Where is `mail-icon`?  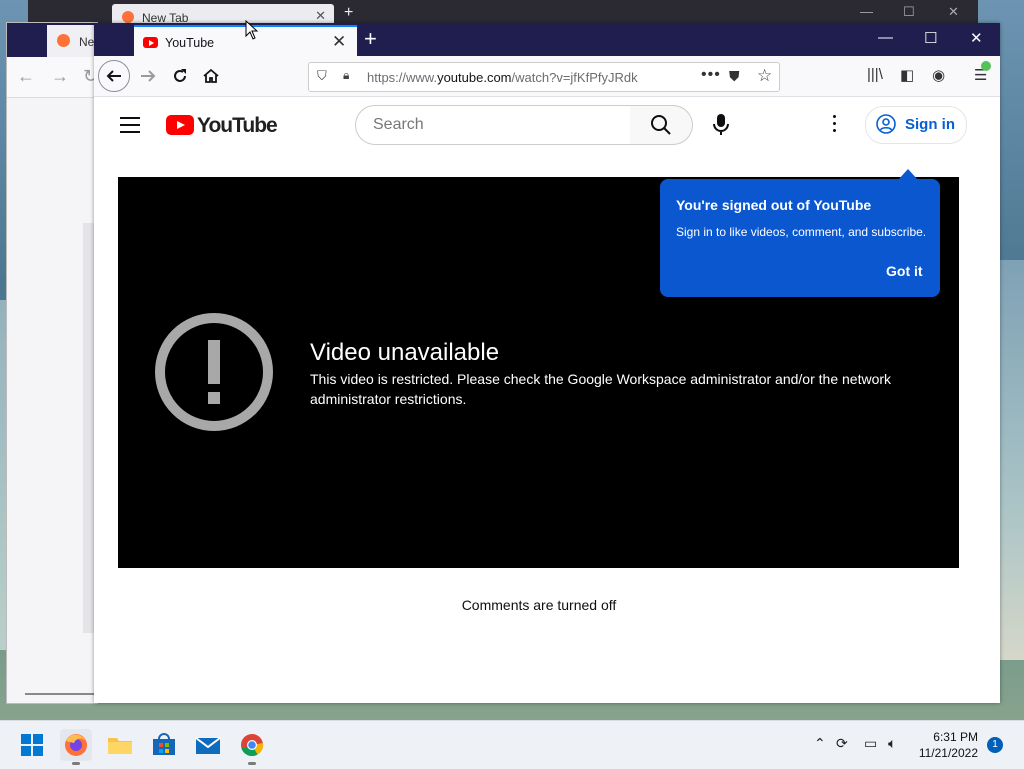
mail-icon is located at coordinates (208, 745).